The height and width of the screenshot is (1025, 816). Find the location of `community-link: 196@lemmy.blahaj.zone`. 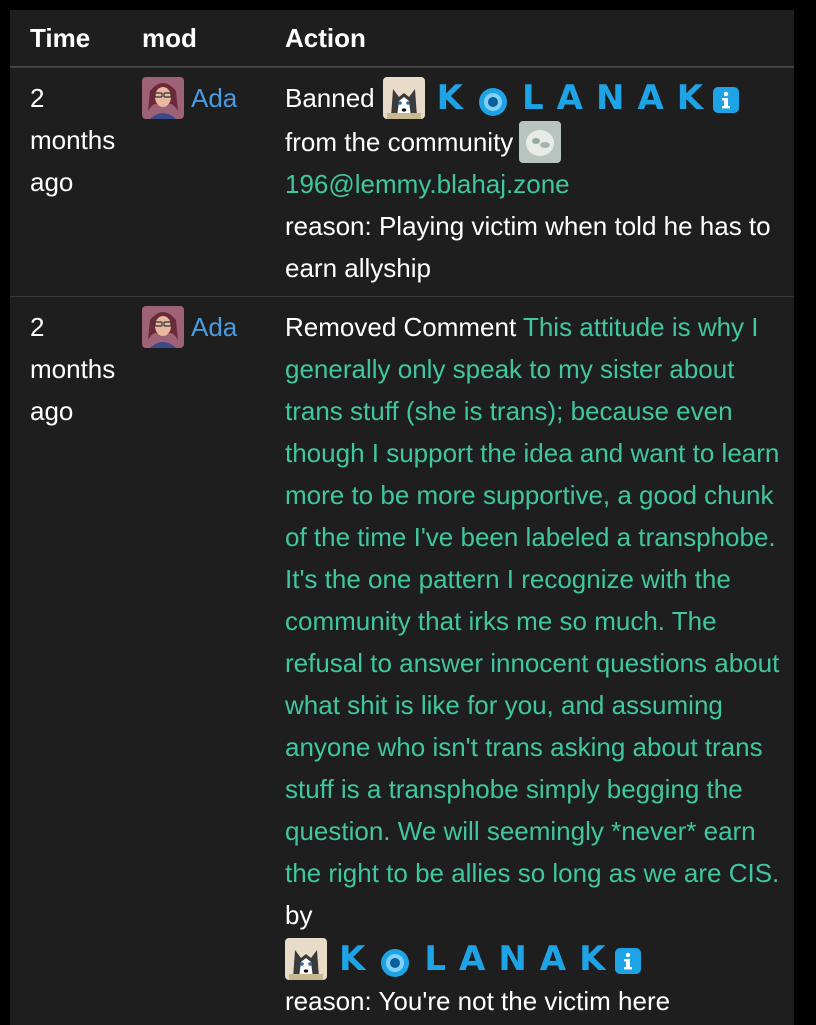

community-link: 196@lemmy.blahaj.zone is located at coordinates (536, 184).